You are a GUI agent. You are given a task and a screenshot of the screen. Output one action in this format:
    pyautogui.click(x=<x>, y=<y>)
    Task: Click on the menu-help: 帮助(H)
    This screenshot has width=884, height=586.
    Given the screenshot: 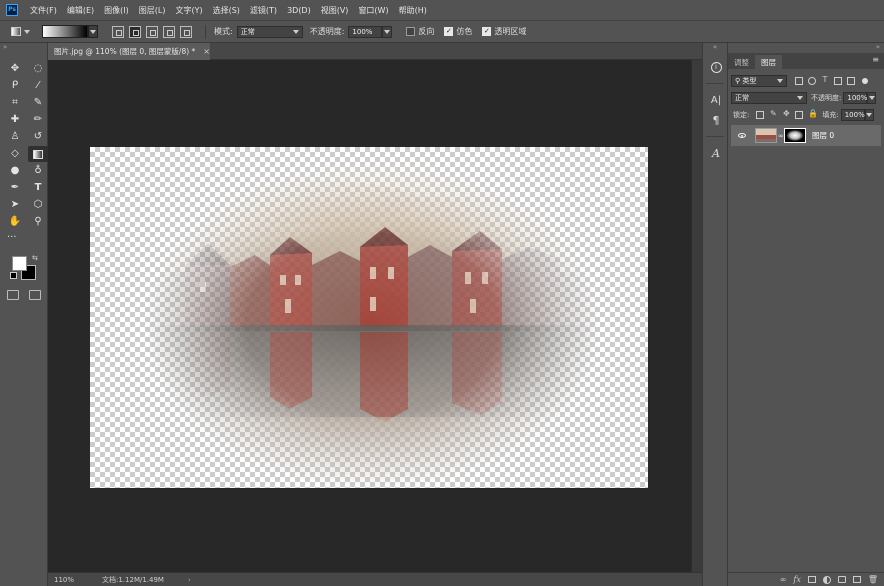 What is the action you would take?
    pyautogui.click(x=413, y=10)
    